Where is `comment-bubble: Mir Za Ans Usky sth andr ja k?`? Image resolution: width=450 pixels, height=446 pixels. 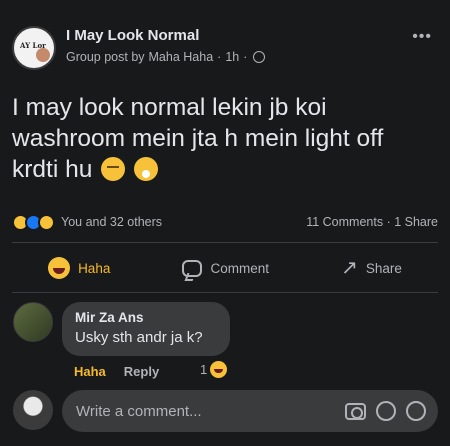 comment-bubble: Mir Za Ans Usky sth andr ja k? is located at coordinates (146, 329).